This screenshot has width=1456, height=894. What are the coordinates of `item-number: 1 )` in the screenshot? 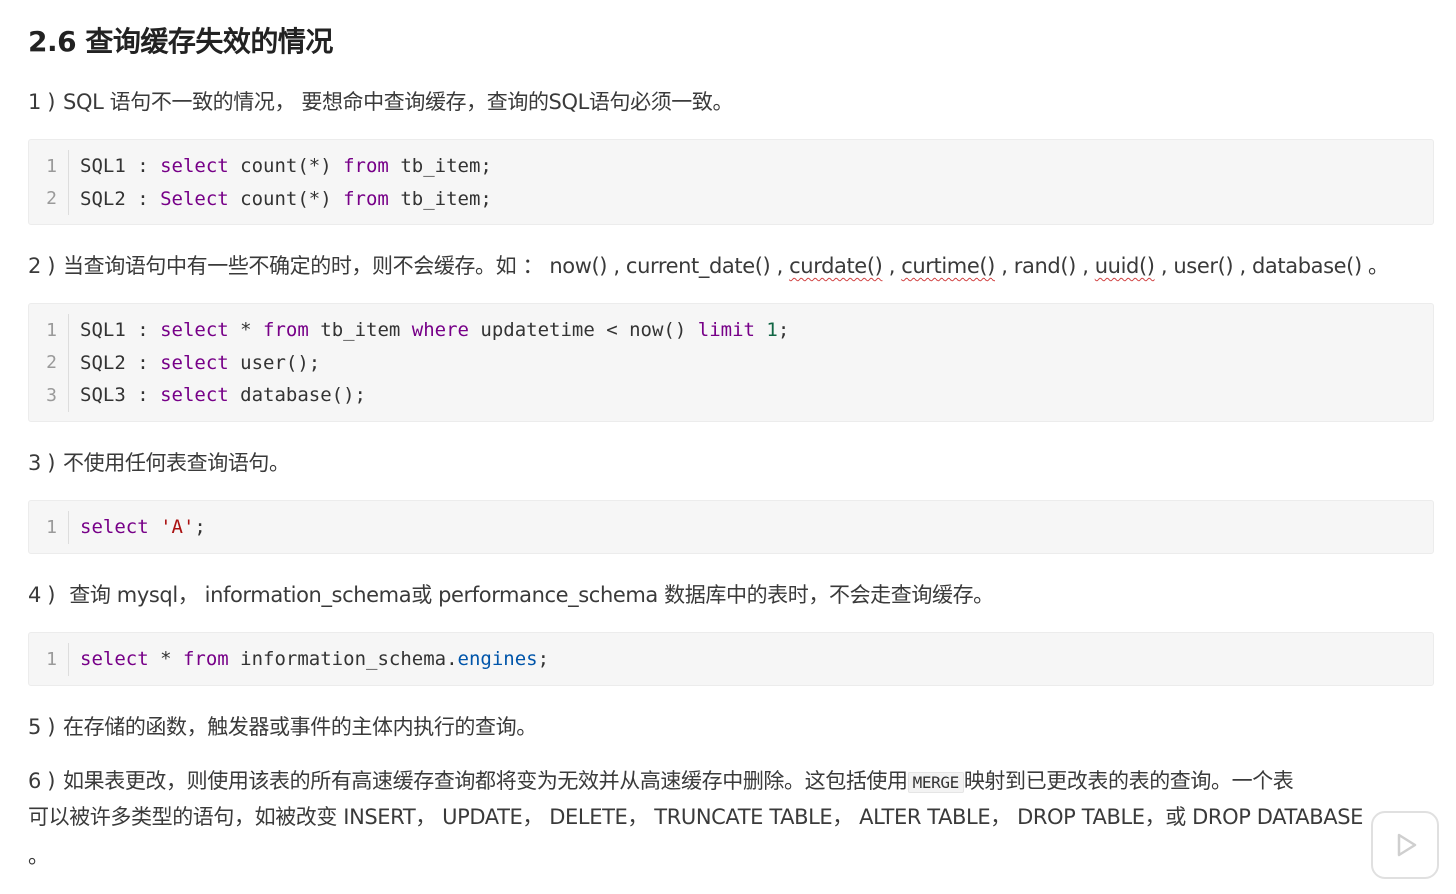 It's located at (42, 102).